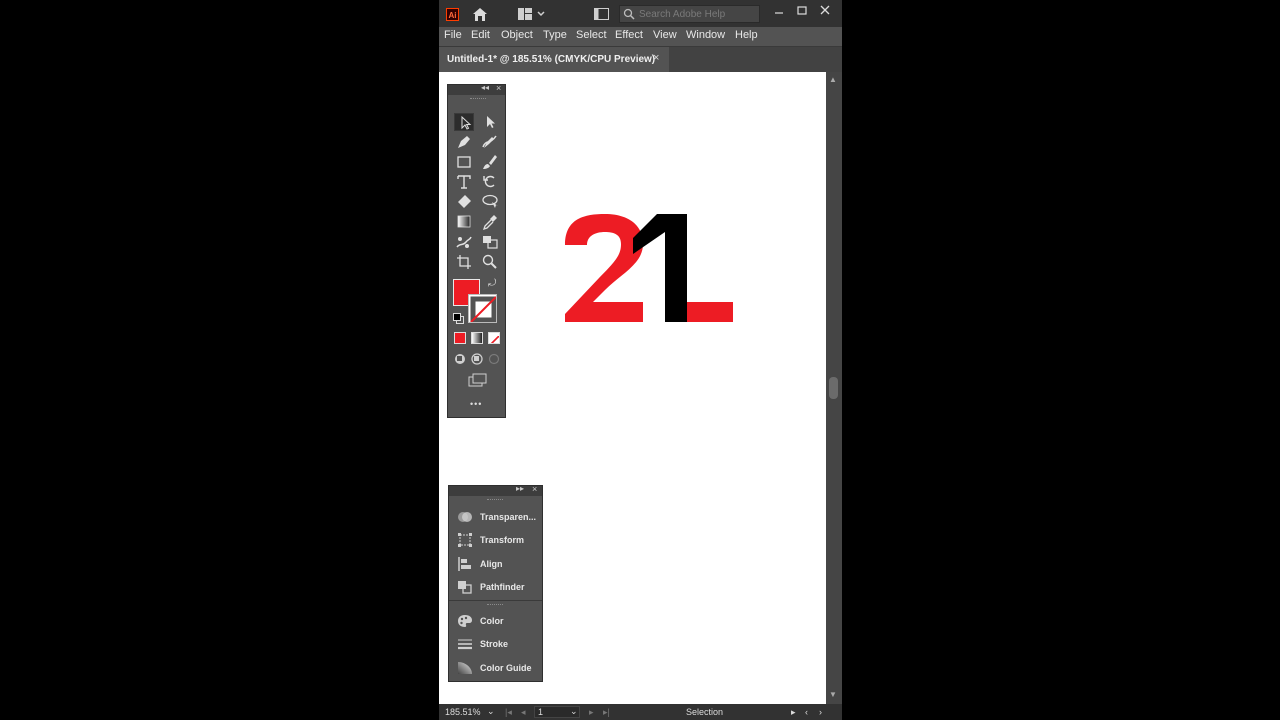 Image resolution: width=1280 pixels, height=720 pixels. What do you see at coordinates (606, 712) in the screenshot?
I see `last-artboard-icon: ▸|` at bounding box center [606, 712].